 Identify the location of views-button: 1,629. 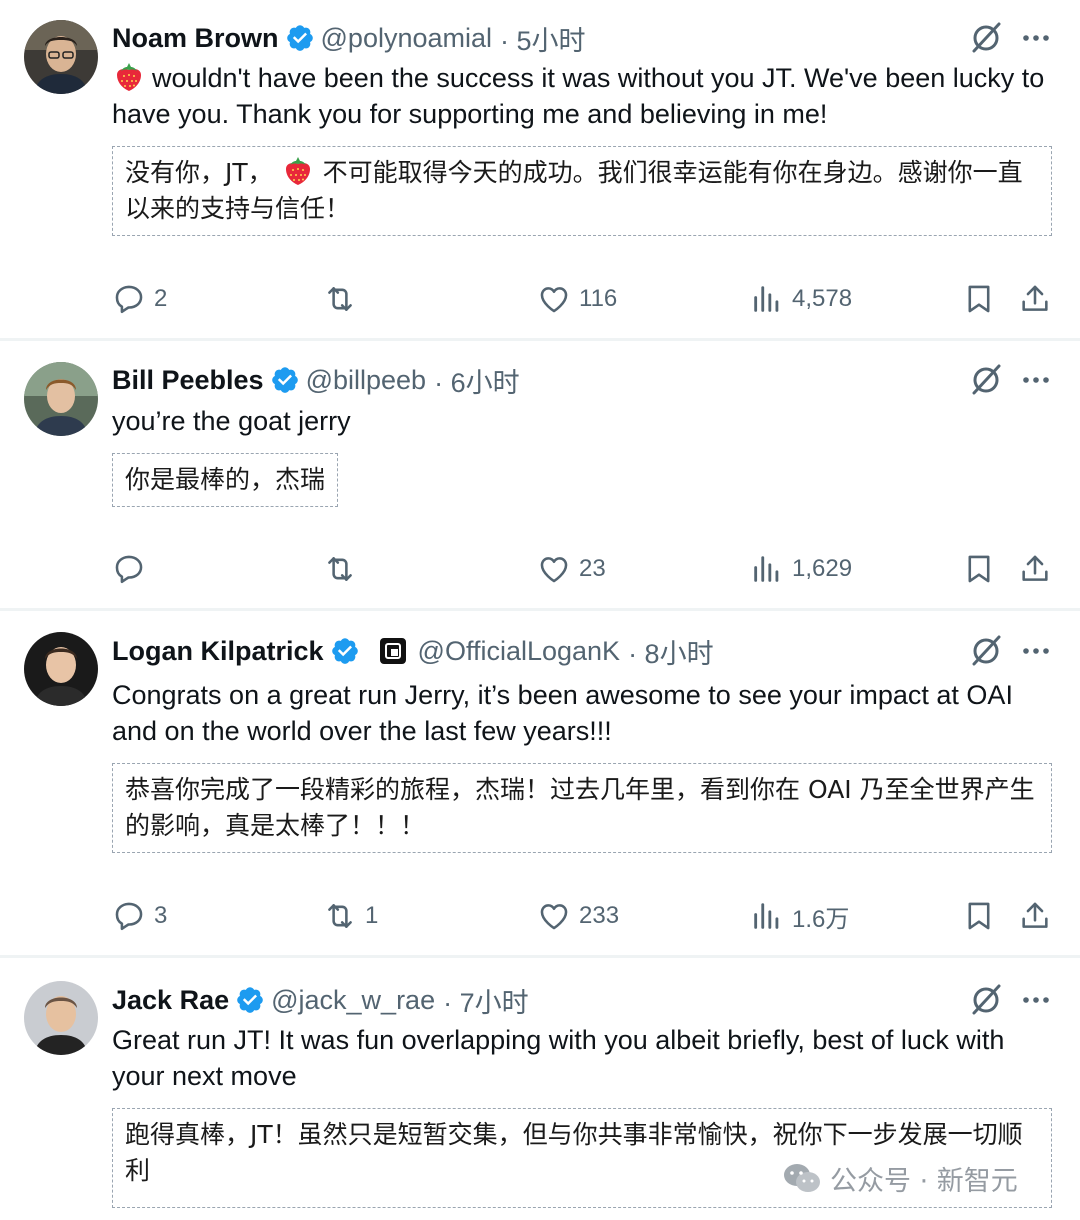
(801, 569).